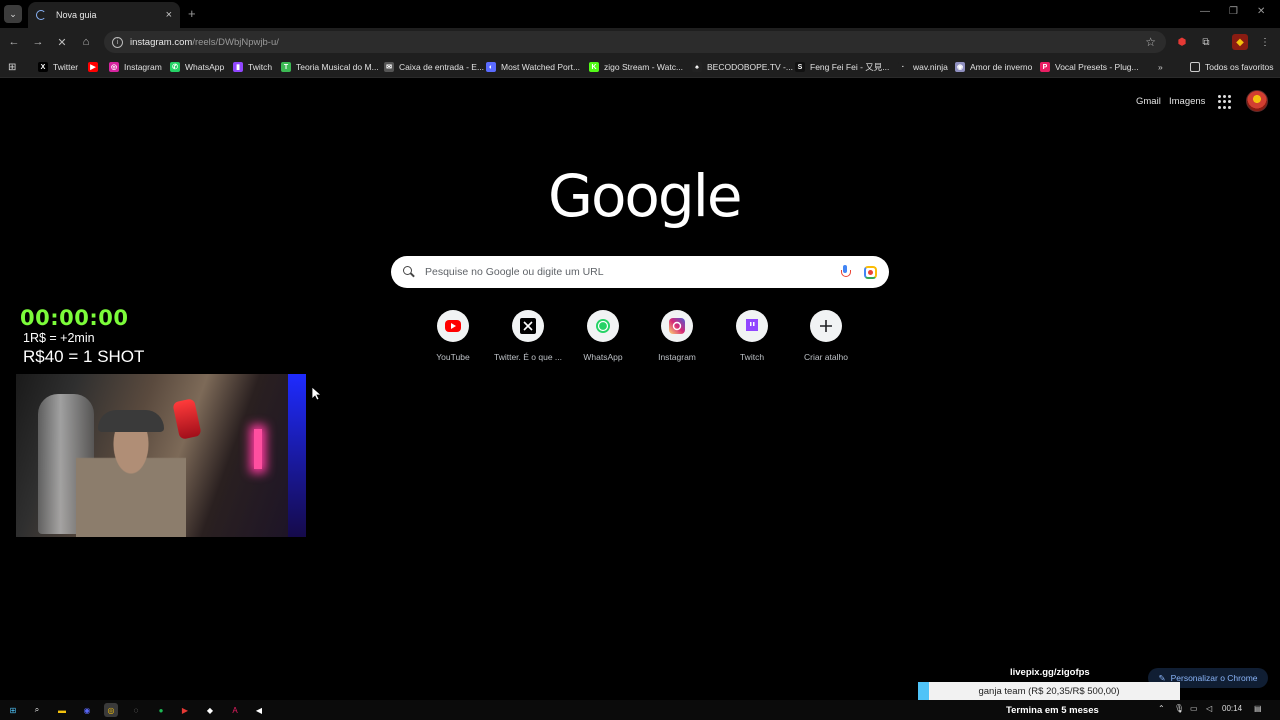  What do you see at coordinates (800, 67) in the screenshot?
I see `s-icon: S` at bounding box center [800, 67].